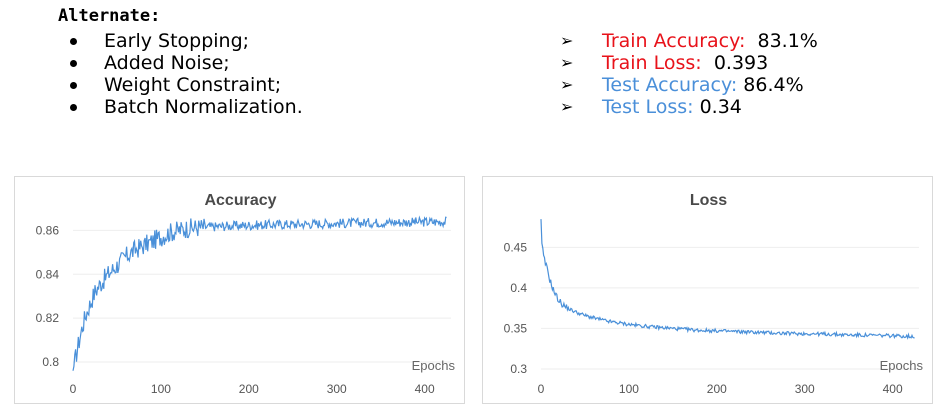 The height and width of the screenshot is (418, 951). Describe the element at coordinates (48, 318) in the screenshot. I see `y-tick-label: 0.82` at that location.